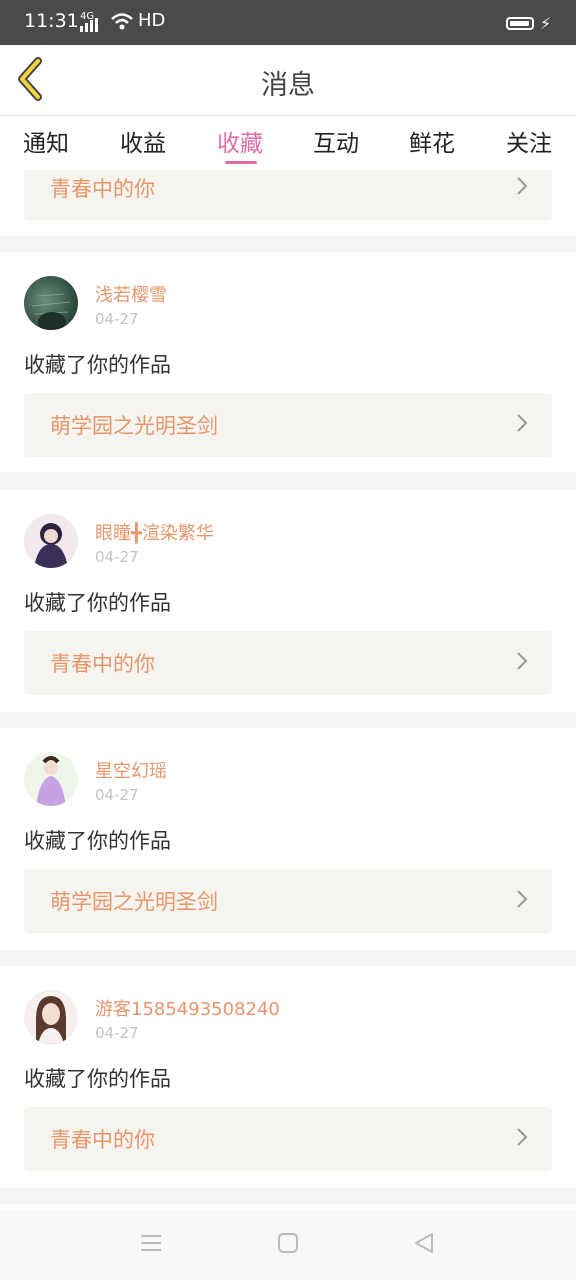 Image resolution: width=576 pixels, height=1280 pixels. I want to click on menu-icon, so click(151, 1243).